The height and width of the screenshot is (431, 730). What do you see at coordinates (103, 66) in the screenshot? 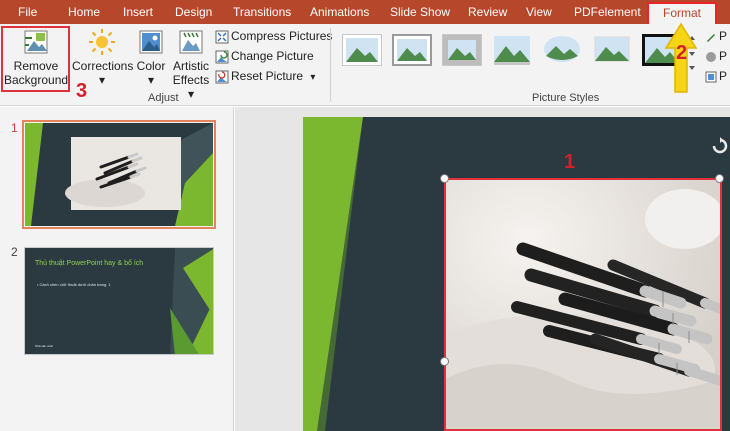
I see `corrections-label: Corrections` at bounding box center [103, 66].